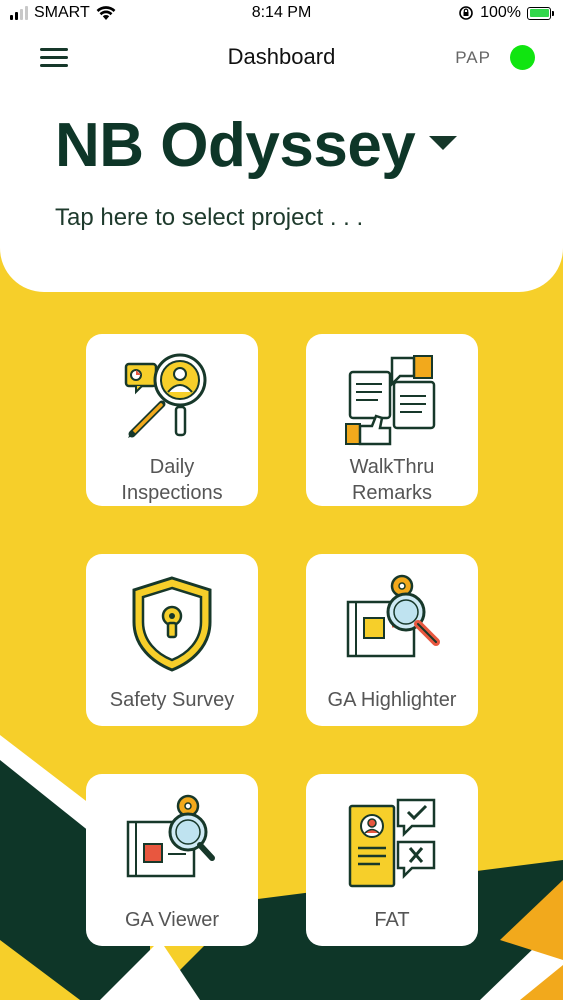 Image resolution: width=563 pixels, height=1000 pixels. What do you see at coordinates (392, 467) in the screenshot?
I see `tile-label-line1: WalkThru` at bounding box center [392, 467].